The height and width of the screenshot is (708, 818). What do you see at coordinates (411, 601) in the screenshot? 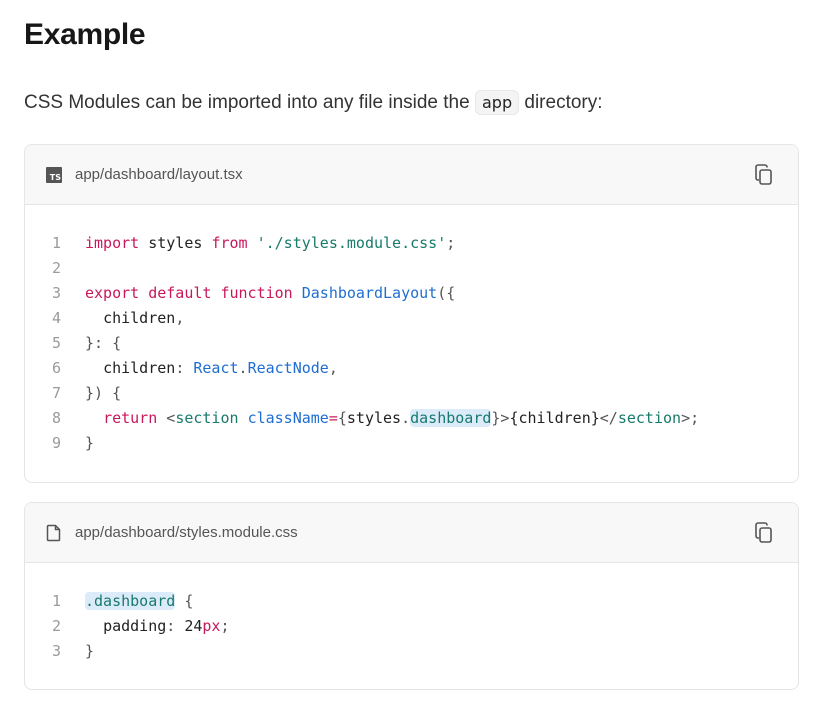
I see `code-line: 1 .dashboard {` at bounding box center [411, 601].